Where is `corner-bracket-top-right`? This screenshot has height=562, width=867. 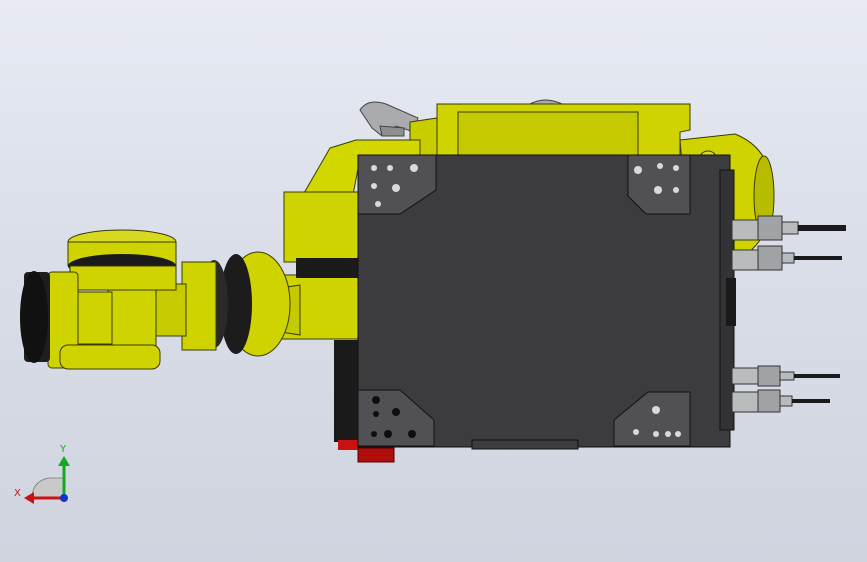
corner-bracket-top-right is located at coordinates (659, 184).